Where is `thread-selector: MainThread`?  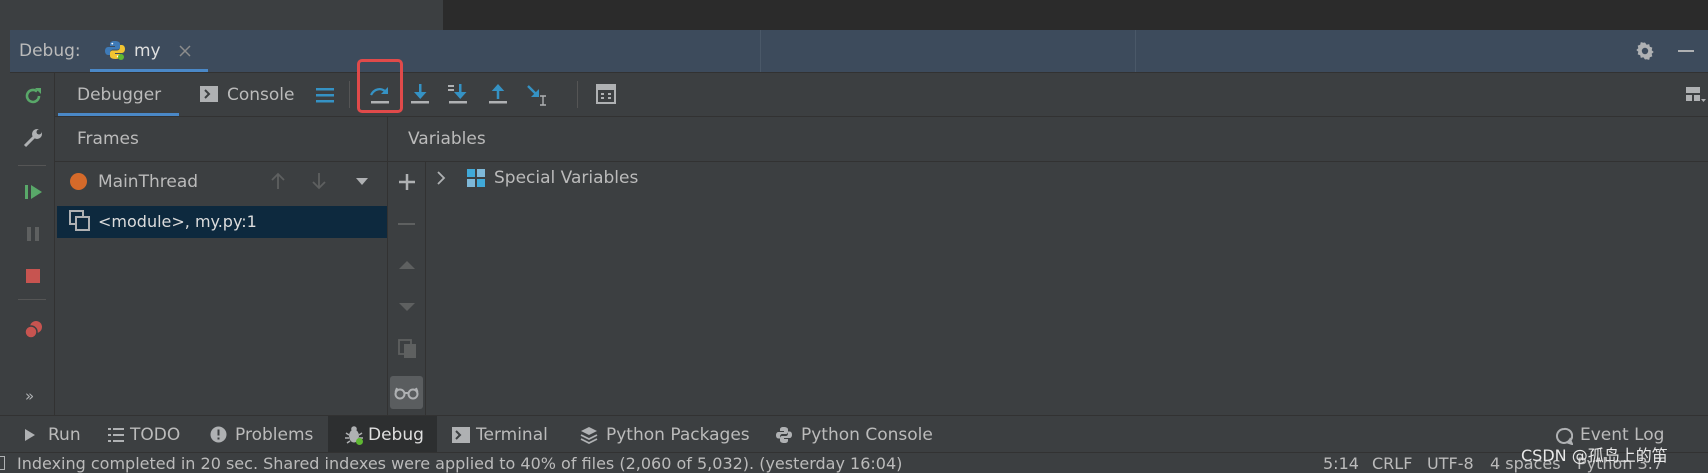 thread-selector: MainThread is located at coordinates (221, 181).